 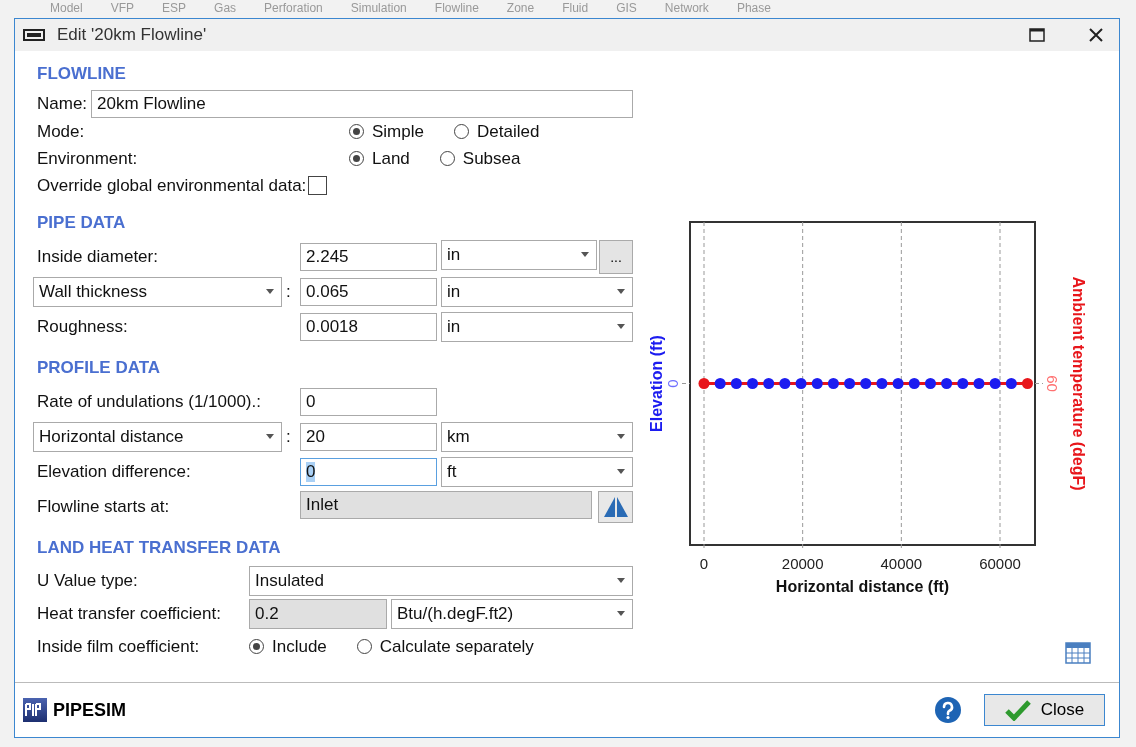 I want to click on value-field: 20, so click(x=368, y=436).